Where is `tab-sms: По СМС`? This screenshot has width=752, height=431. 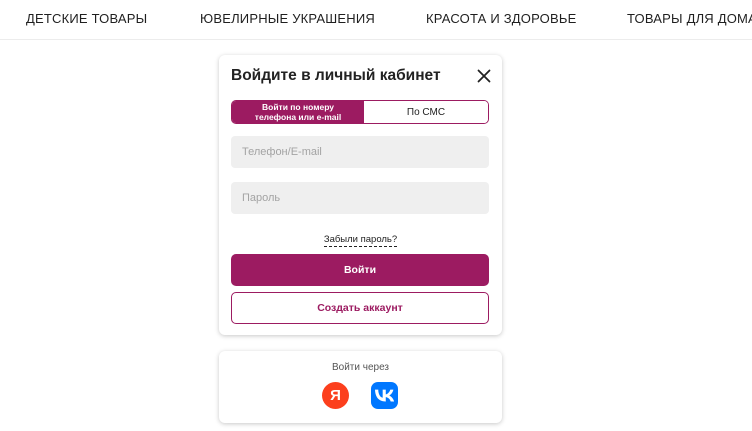
tab-sms: По СМС is located at coordinates (426, 112).